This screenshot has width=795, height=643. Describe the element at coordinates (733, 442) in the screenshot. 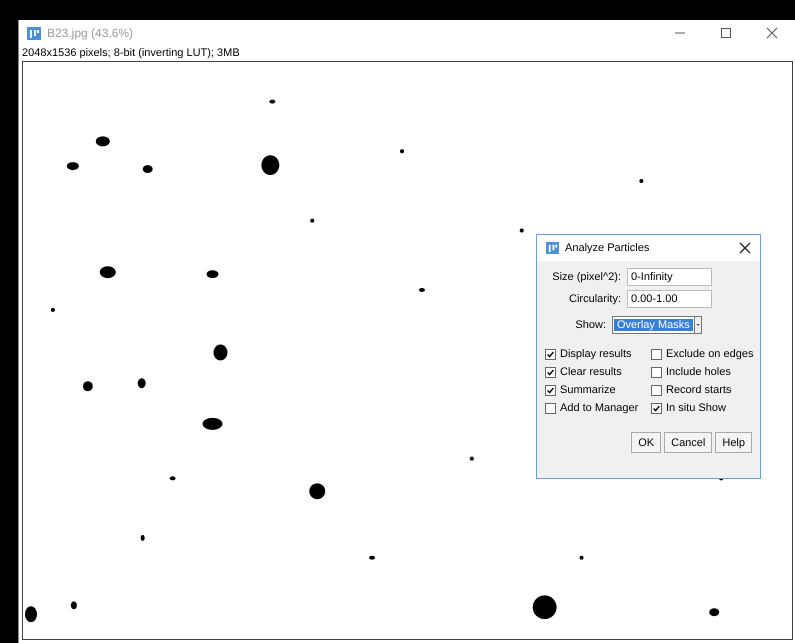

I see `help-button: Help` at that location.